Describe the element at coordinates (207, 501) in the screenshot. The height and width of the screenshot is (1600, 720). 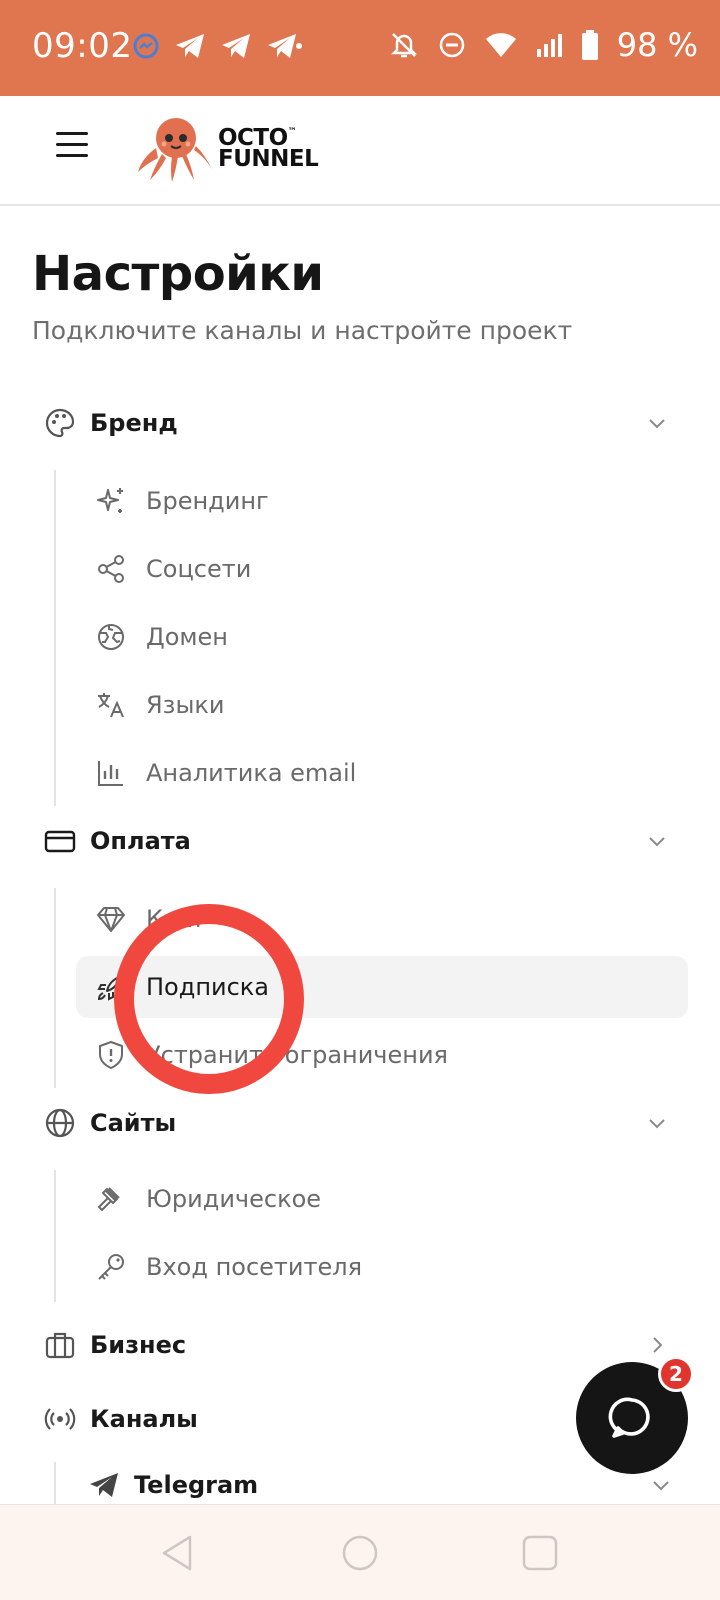
I see `nav-item-label: Брендинг` at that location.